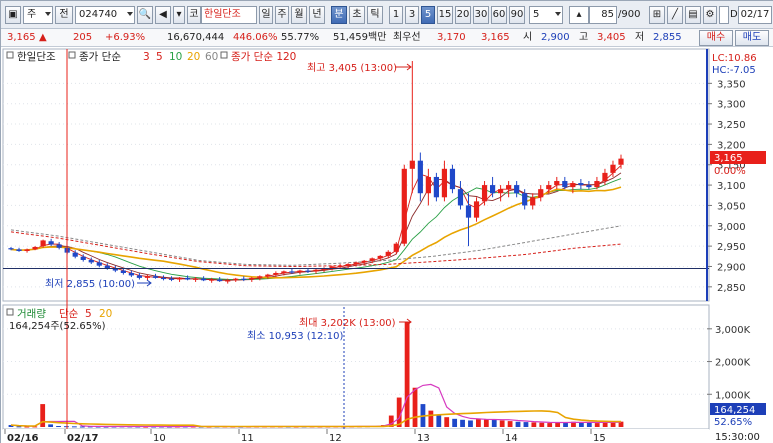 Image resolution: width=773 pixels, height=443 pixels. I want to click on code-prefix: 코, so click(194, 15).